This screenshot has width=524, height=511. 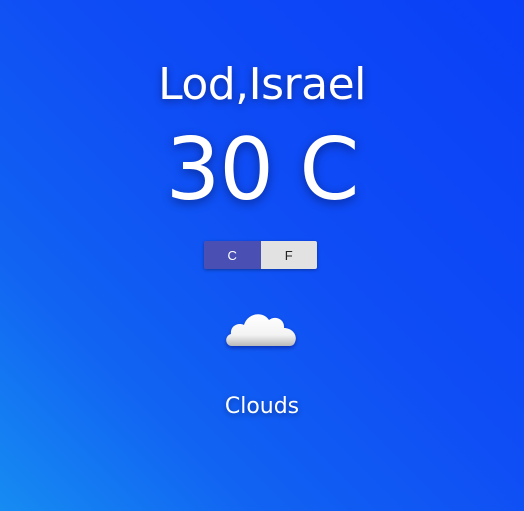 I want to click on cloud-icon, so click(x=262, y=328).